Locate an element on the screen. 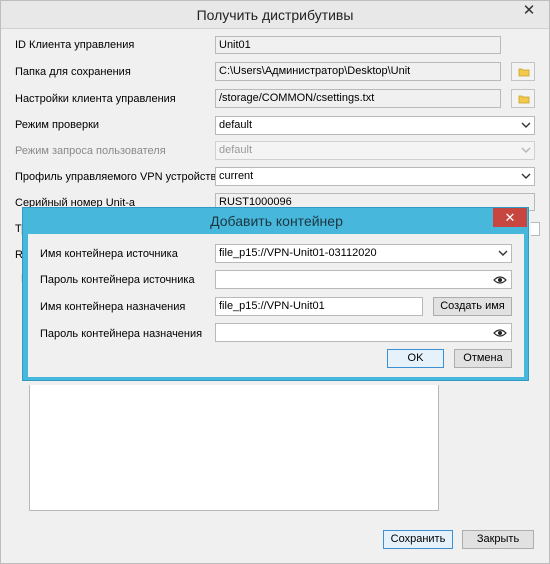  source-password-label: Пароль контейнера источника is located at coordinates (117, 280).